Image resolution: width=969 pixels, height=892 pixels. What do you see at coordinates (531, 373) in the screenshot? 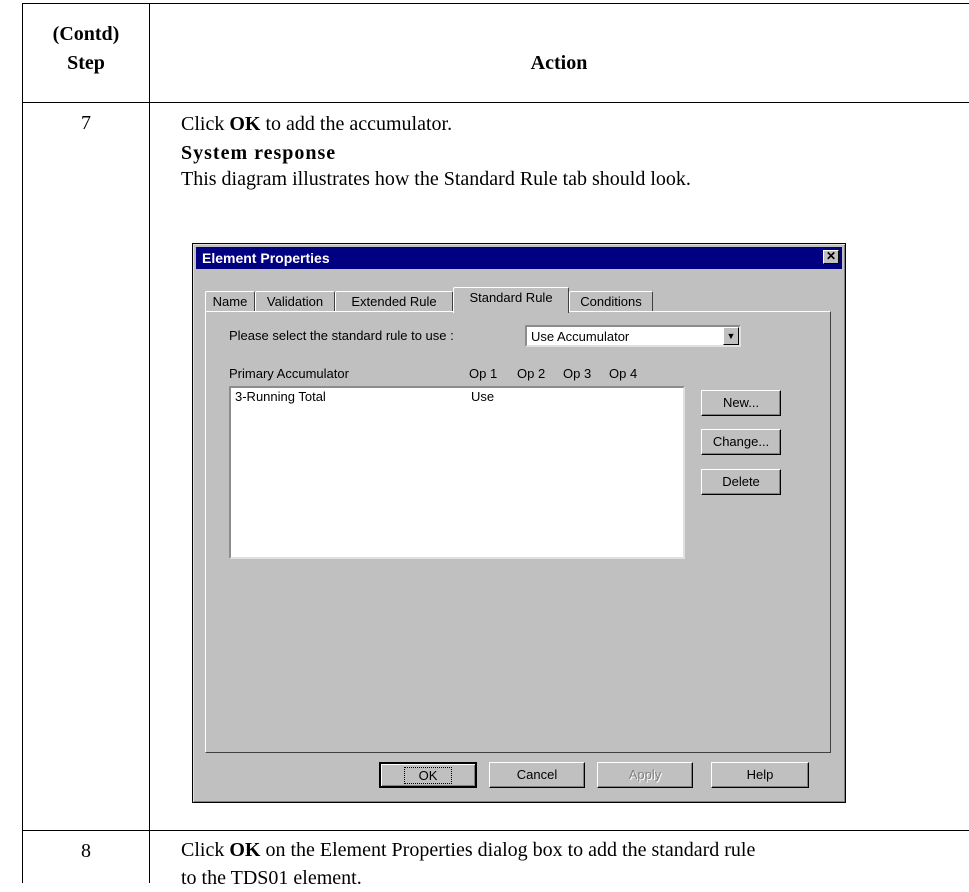
I see `column-header-op2: Op 2` at bounding box center [531, 373].